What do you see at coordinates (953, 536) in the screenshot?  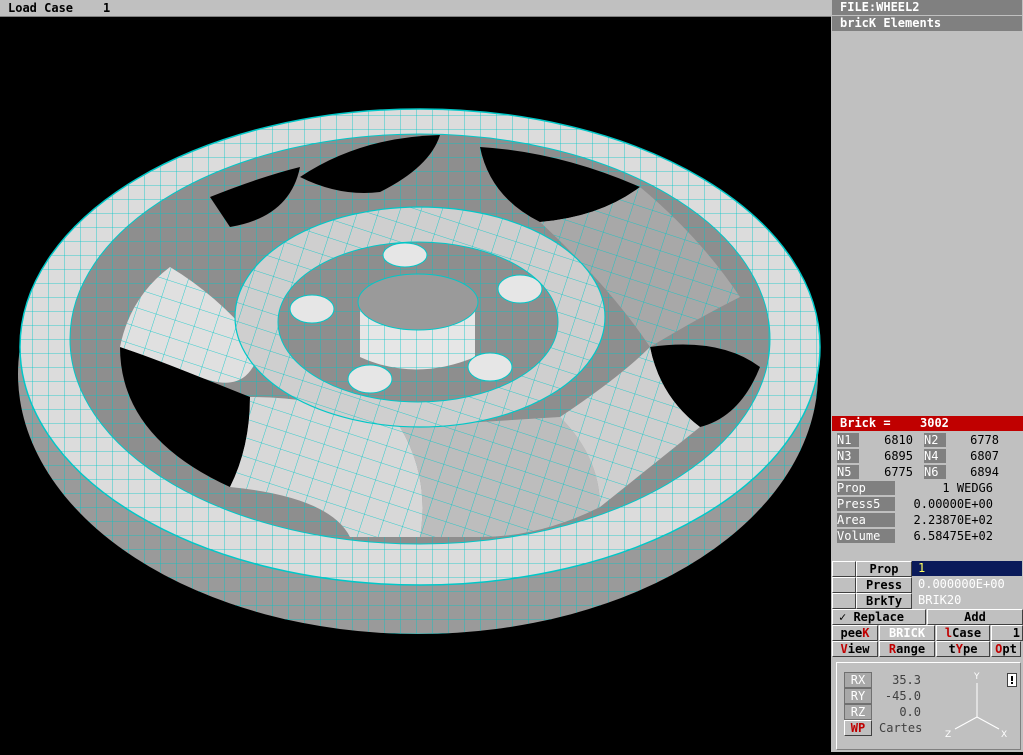 I see `volume-value: 6.58475E+02` at bounding box center [953, 536].